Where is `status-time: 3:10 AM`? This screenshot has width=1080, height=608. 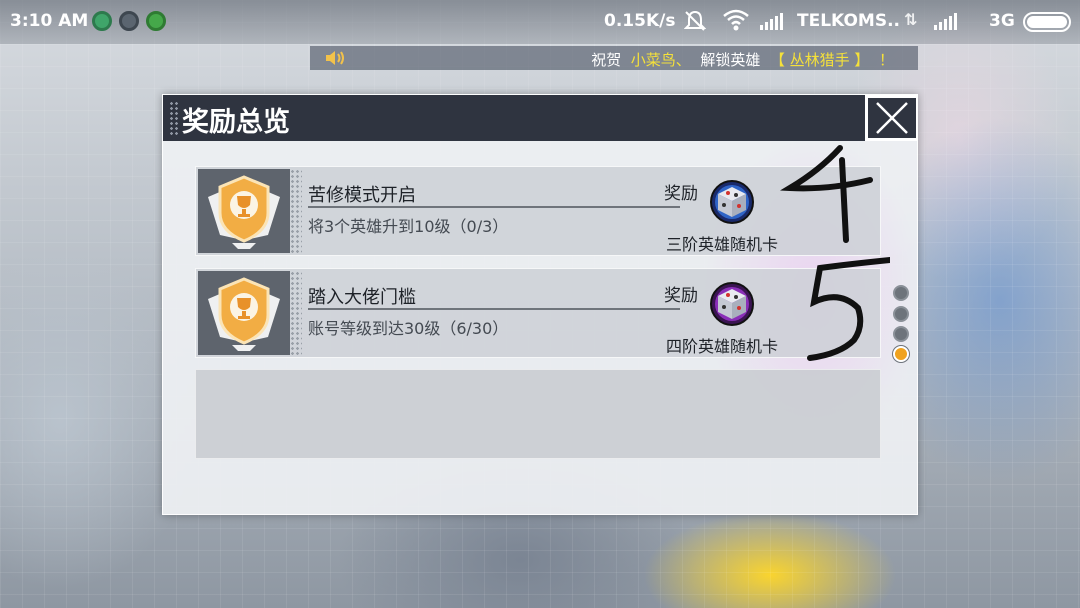 status-time: 3:10 AM is located at coordinates (49, 21).